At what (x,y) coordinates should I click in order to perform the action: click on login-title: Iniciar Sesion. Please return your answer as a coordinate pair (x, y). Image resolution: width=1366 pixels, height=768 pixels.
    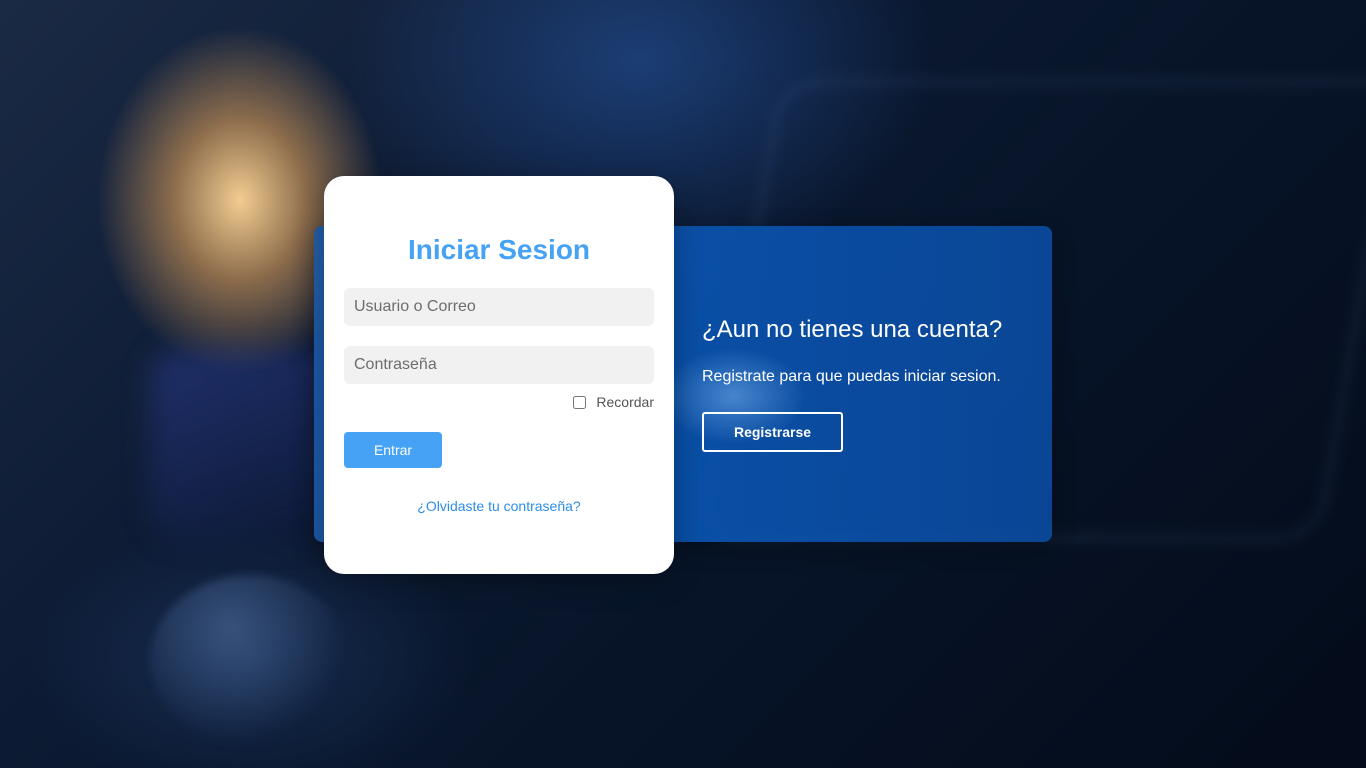
    Looking at the image, I should click on (499, 249).